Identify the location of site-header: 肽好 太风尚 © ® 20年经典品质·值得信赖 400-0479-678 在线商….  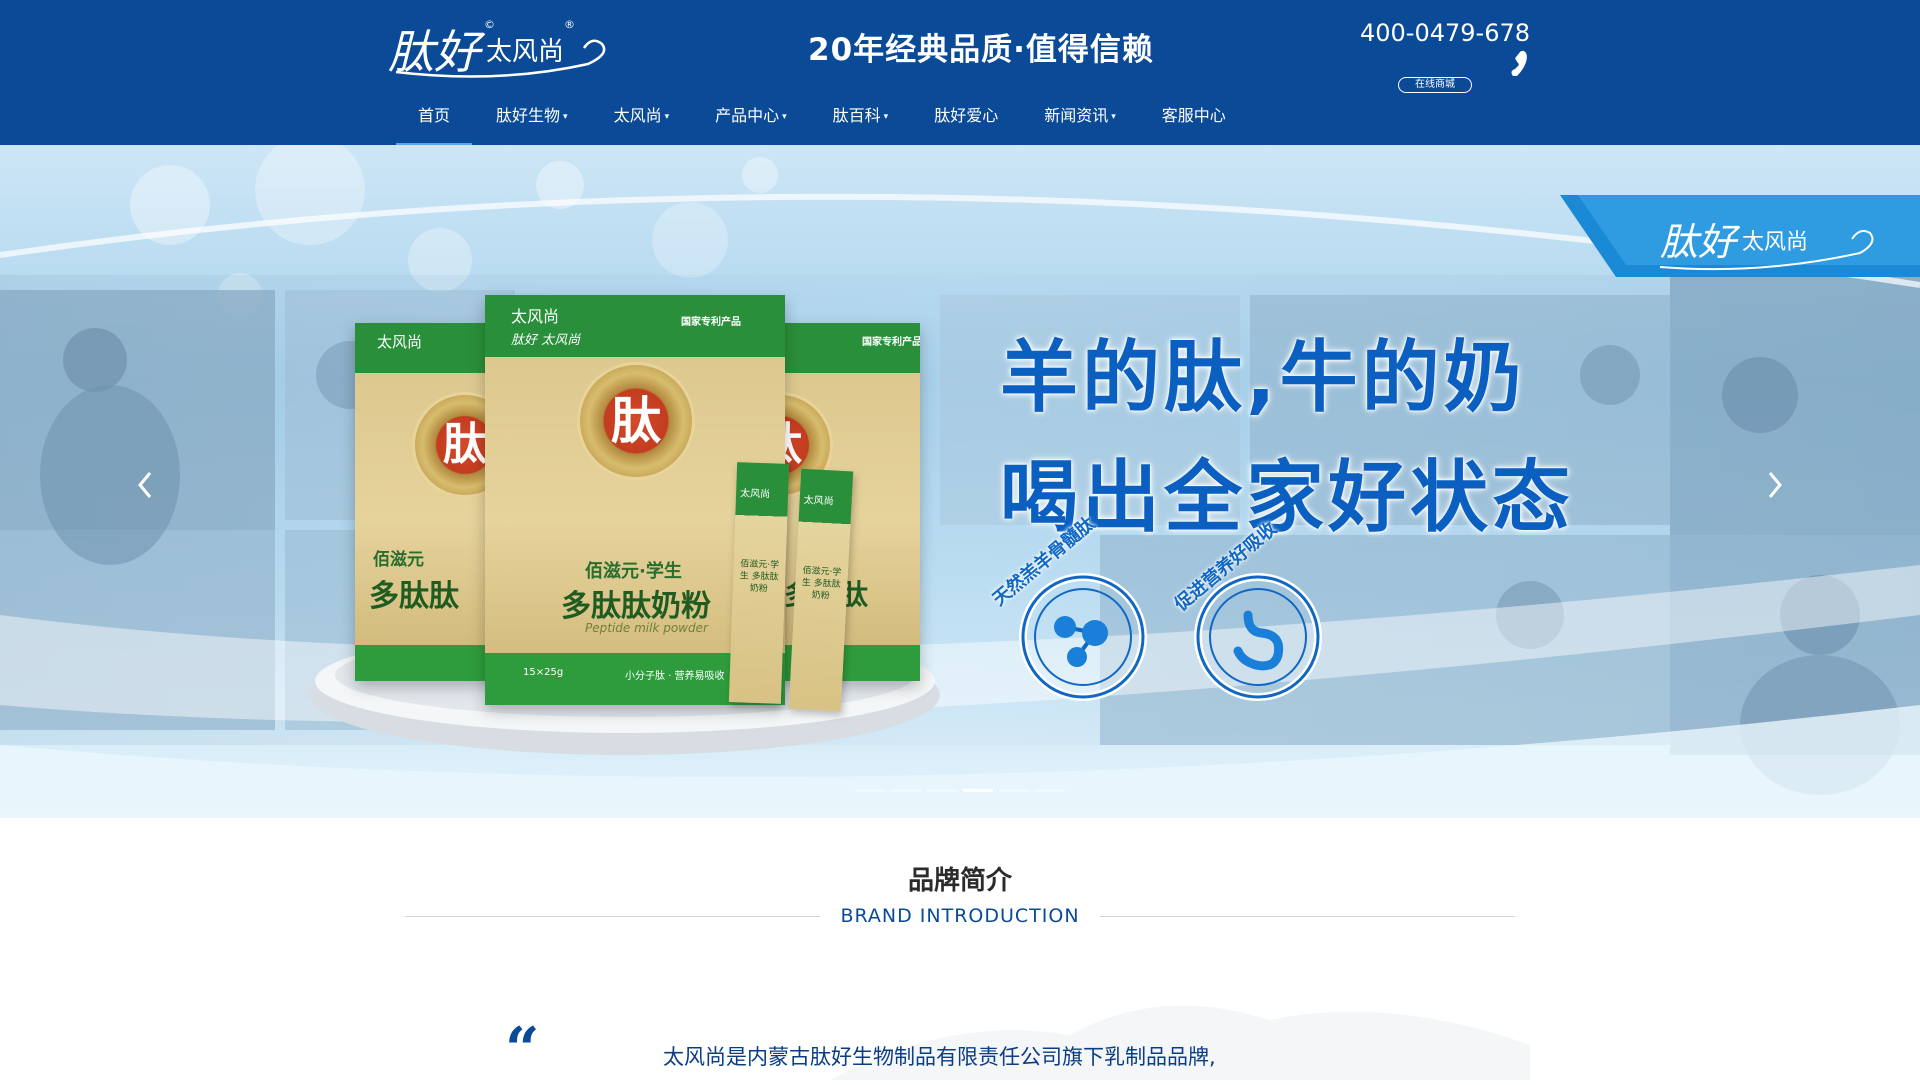
(960, 73).